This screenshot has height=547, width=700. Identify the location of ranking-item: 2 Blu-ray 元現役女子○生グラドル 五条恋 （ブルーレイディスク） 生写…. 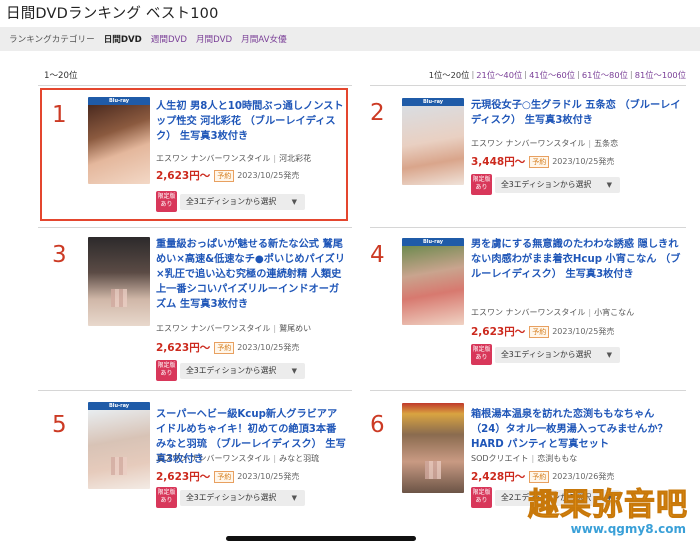
(525, 154).